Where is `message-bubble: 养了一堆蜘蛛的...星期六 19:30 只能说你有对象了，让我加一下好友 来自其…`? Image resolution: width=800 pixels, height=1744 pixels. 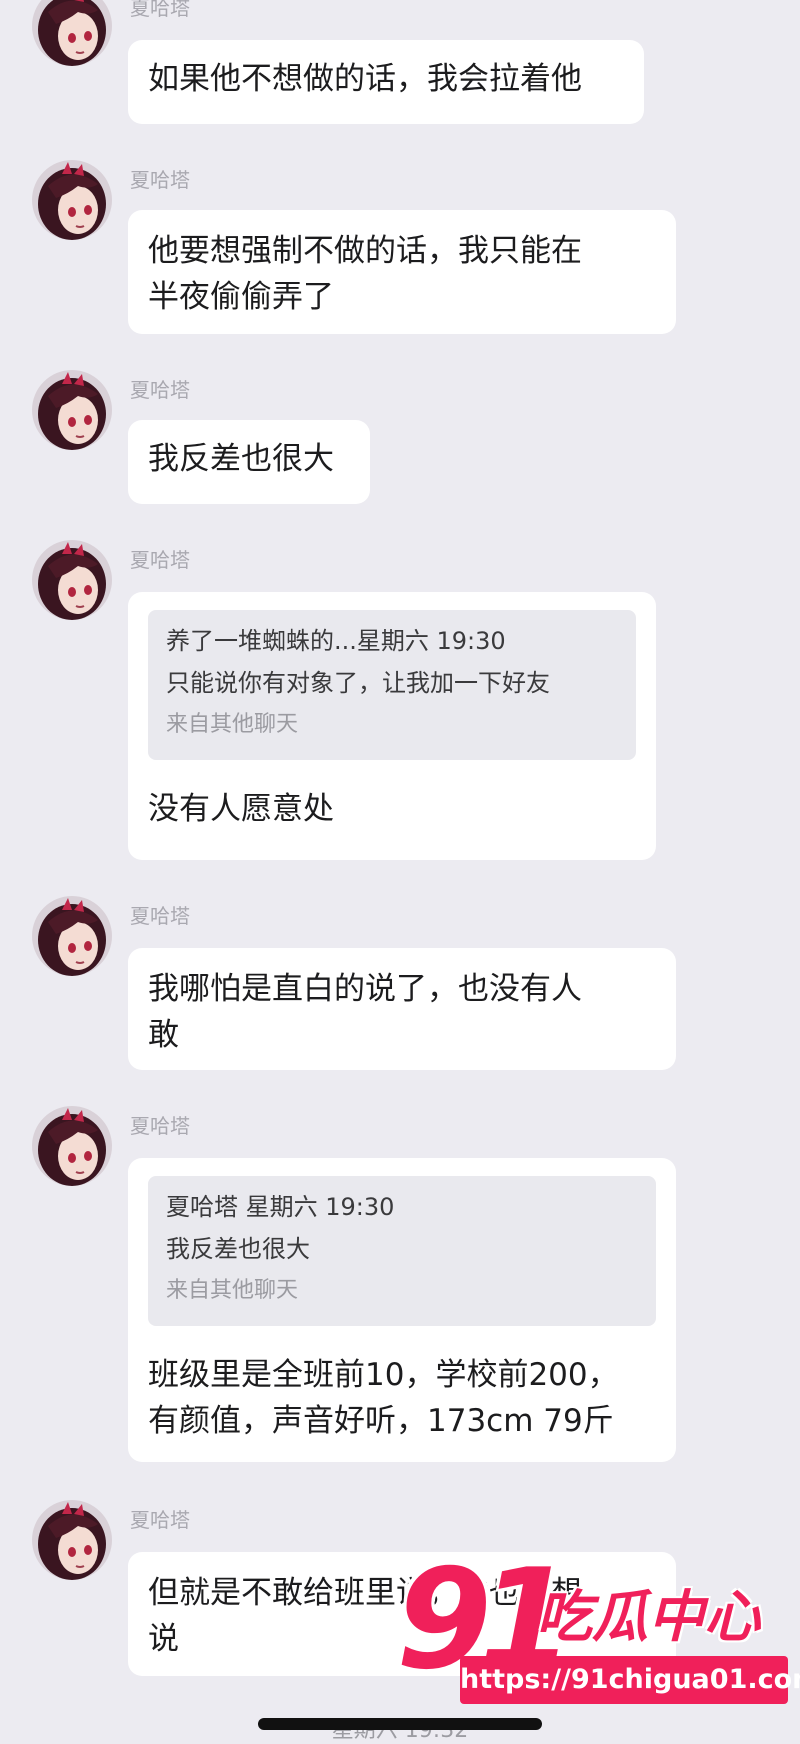 message-bubble: 养了一堆蜘蛛的...星期六 19:30 只能说你有对象了，让我加一下好友 来自其… is located at coordinates (392, 726).